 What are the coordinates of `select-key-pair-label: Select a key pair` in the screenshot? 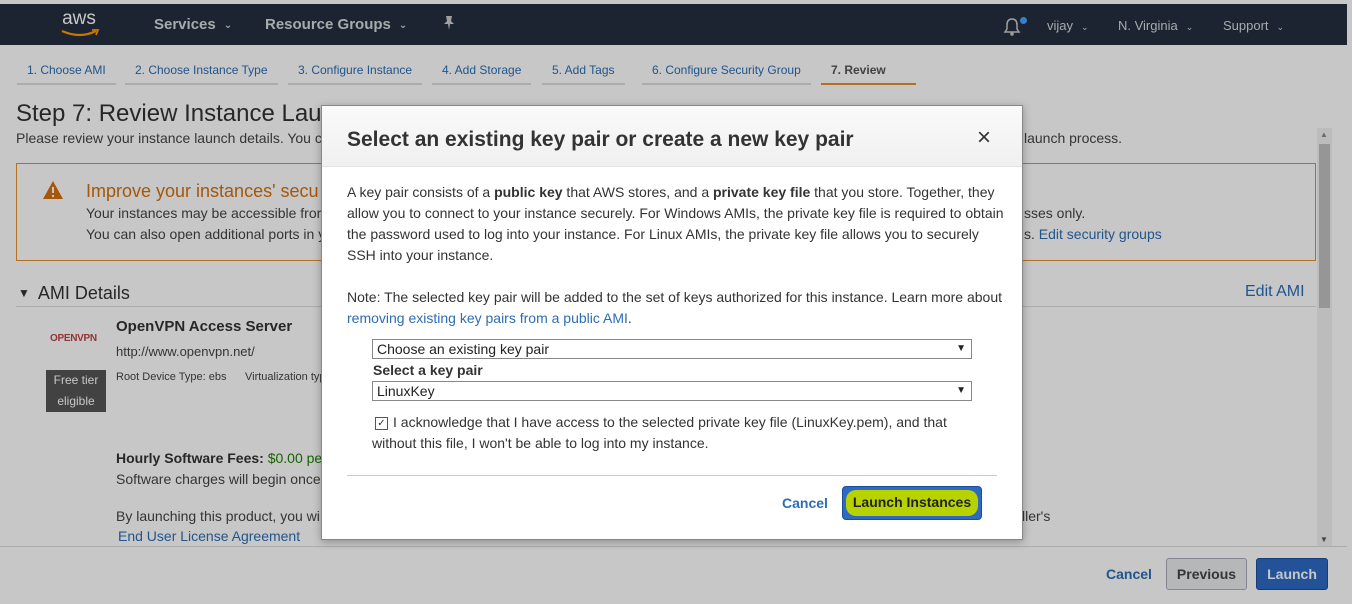 It's located at (428, 370).